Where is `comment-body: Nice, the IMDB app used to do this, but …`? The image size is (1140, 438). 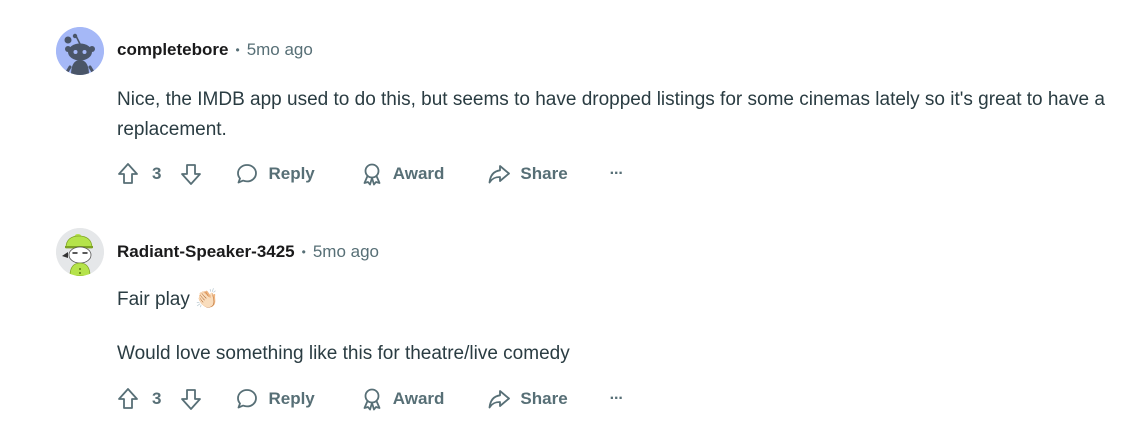 comment-body: Nice, the IMDB app used to do this, but … is located at coordinates (617, 115).